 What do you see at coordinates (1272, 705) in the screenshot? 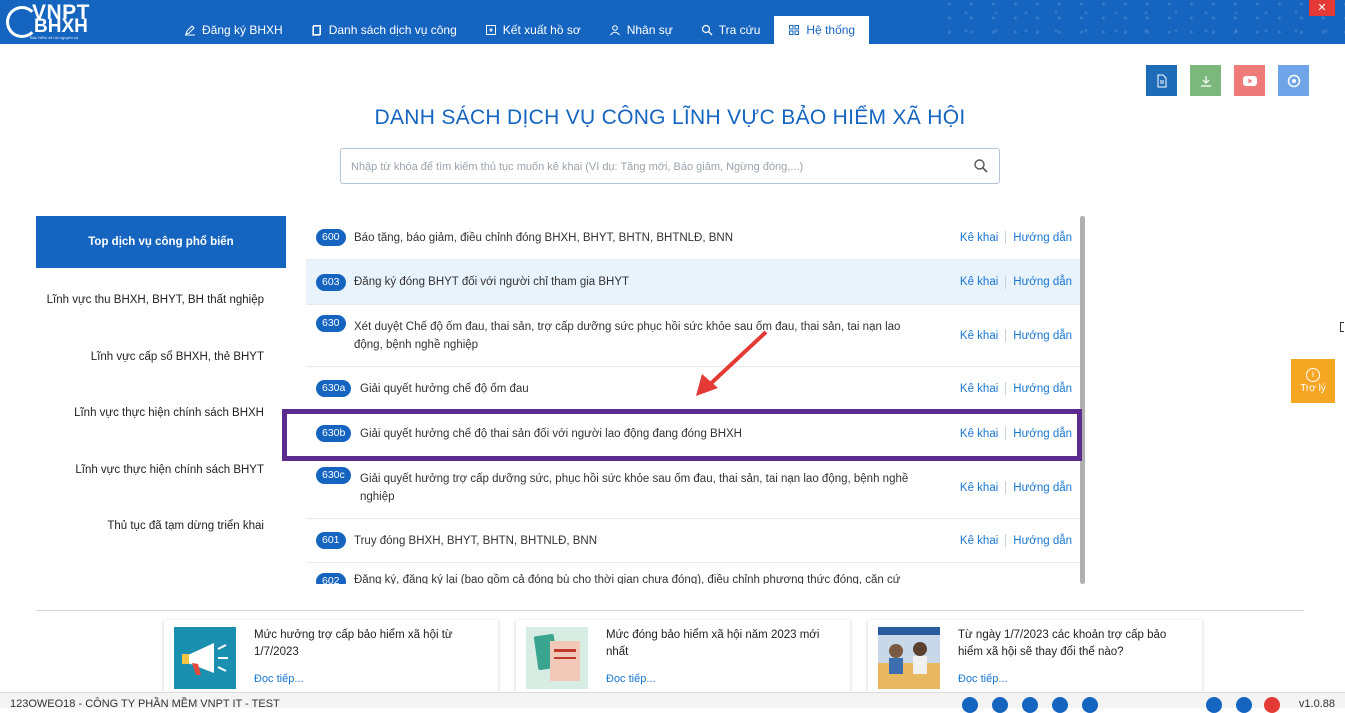
I see `google-icon` at bounding box center [1272, 705].